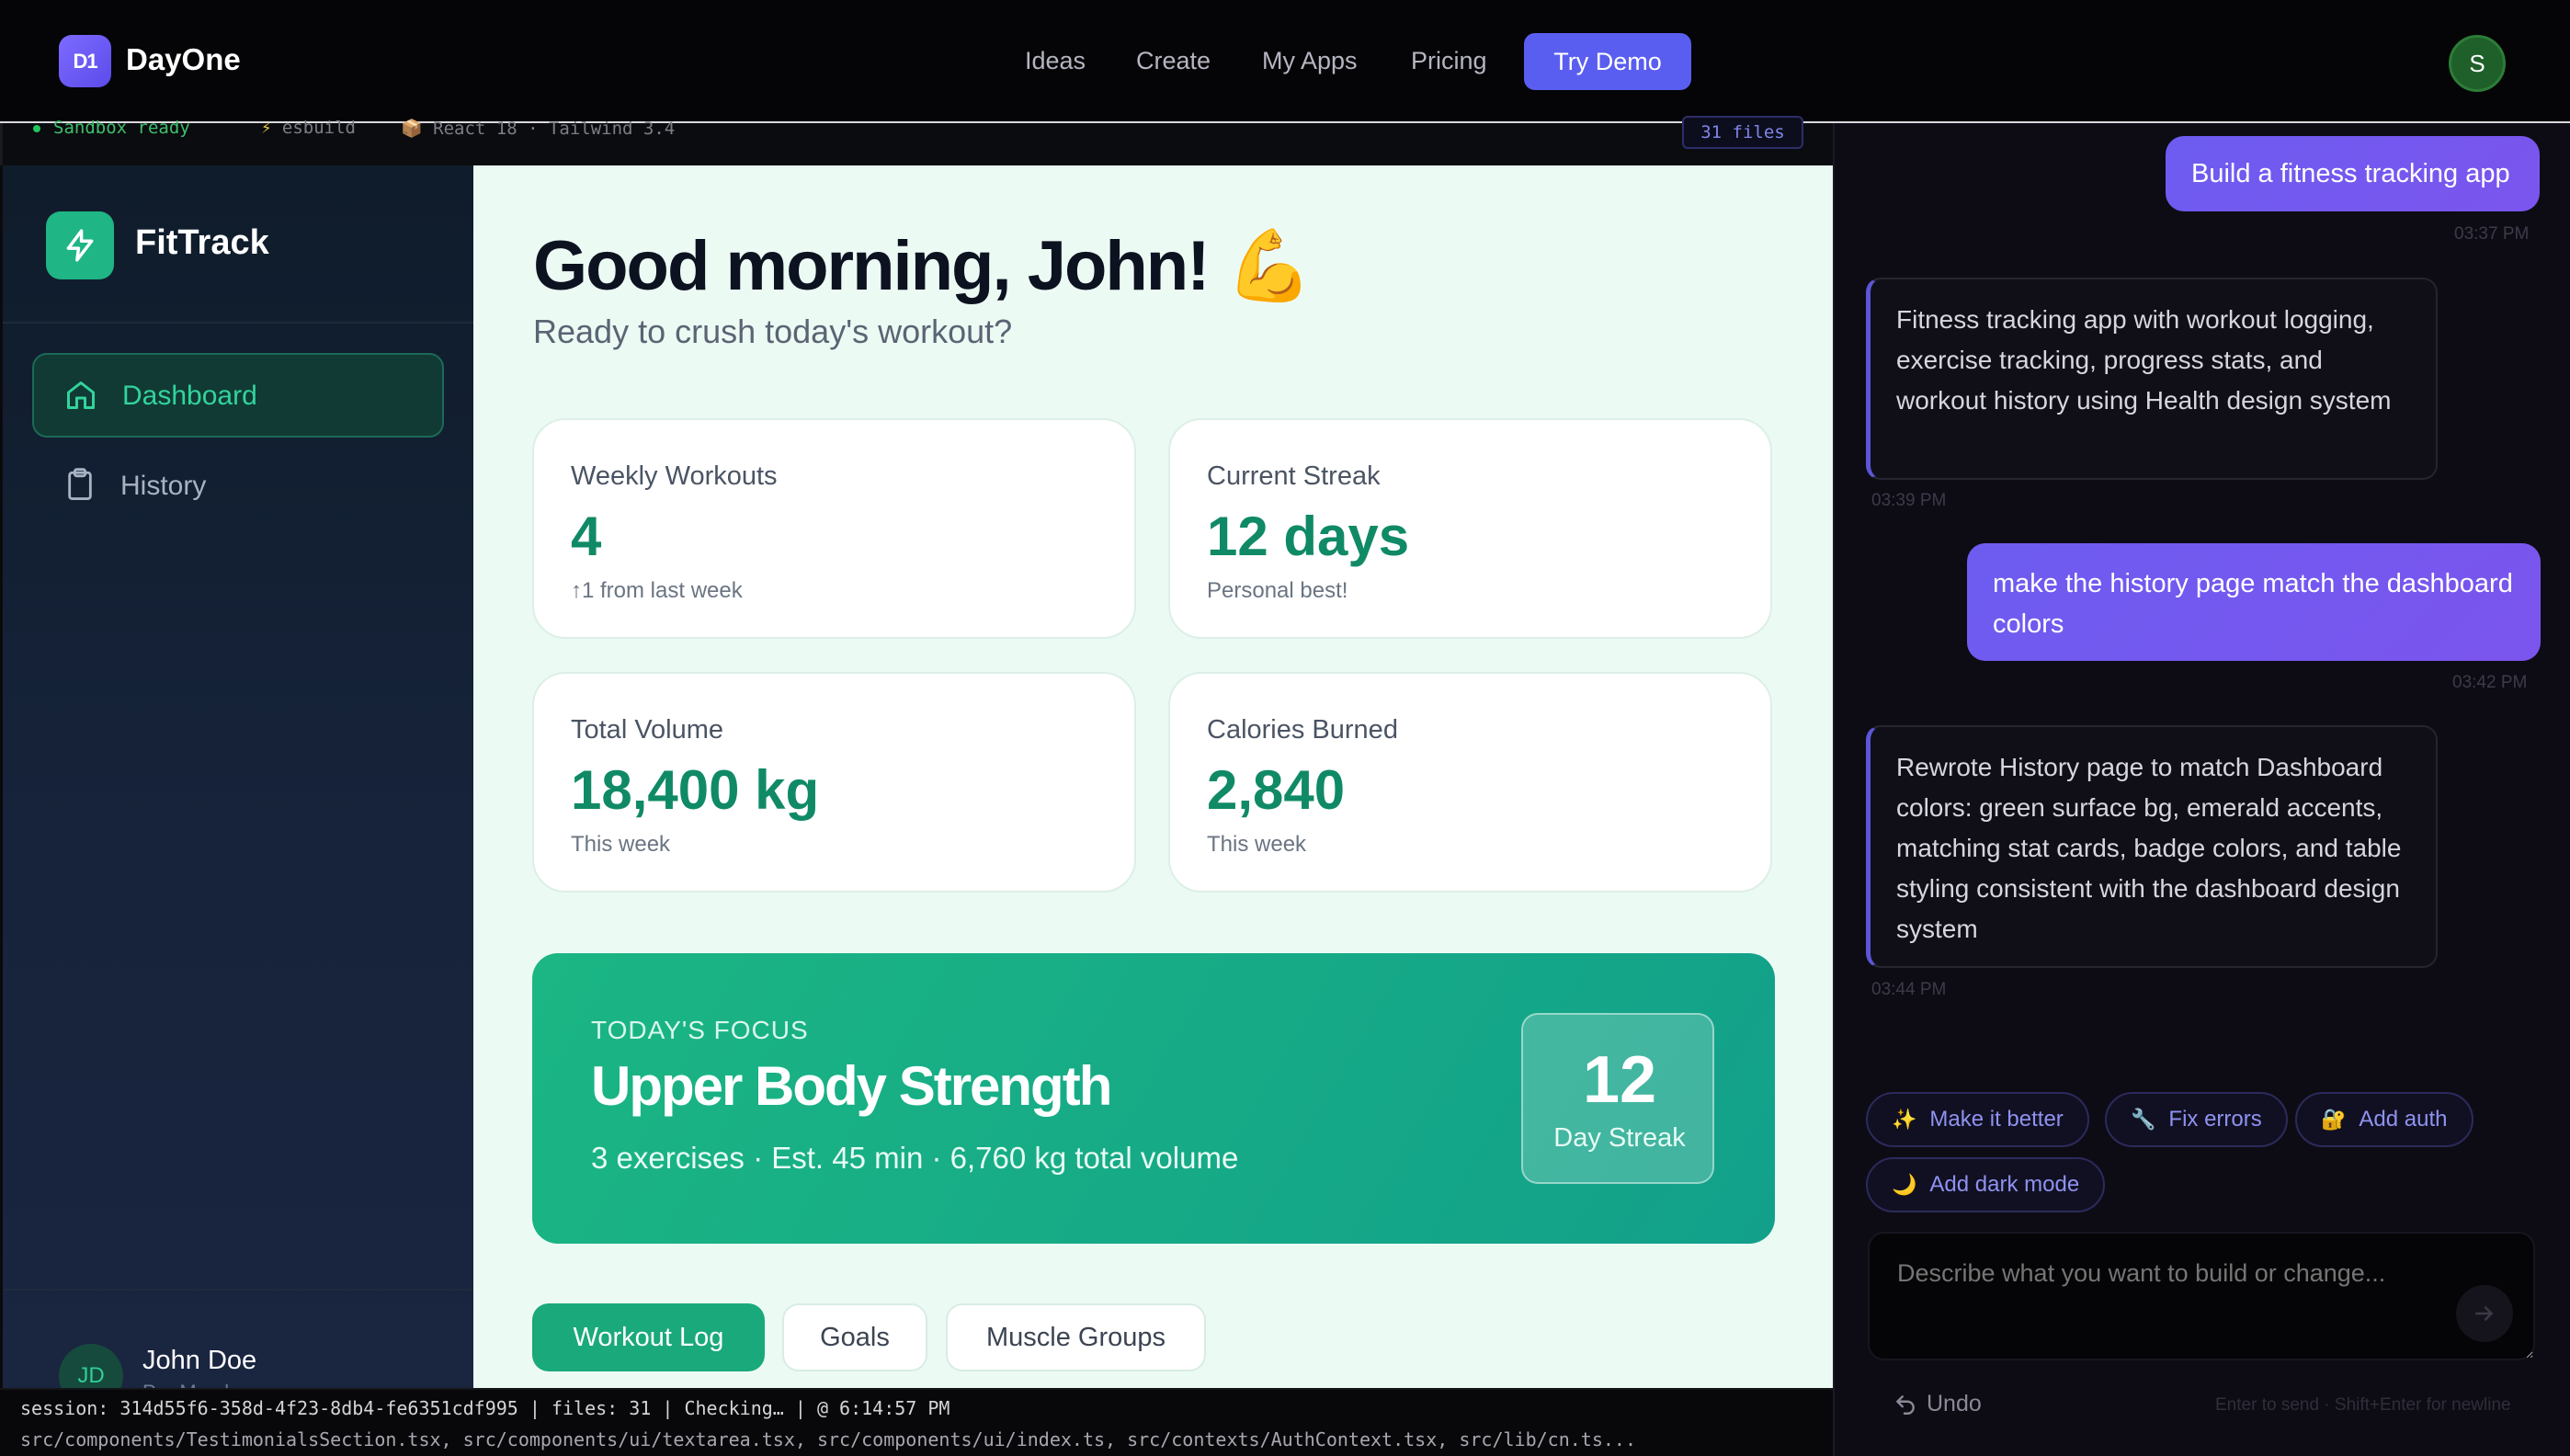 The image size is (2570, 1456). Describe the element at coordinates (1277, 590) in the screenshot. I see `stat-sub: Personal best!` at that location.